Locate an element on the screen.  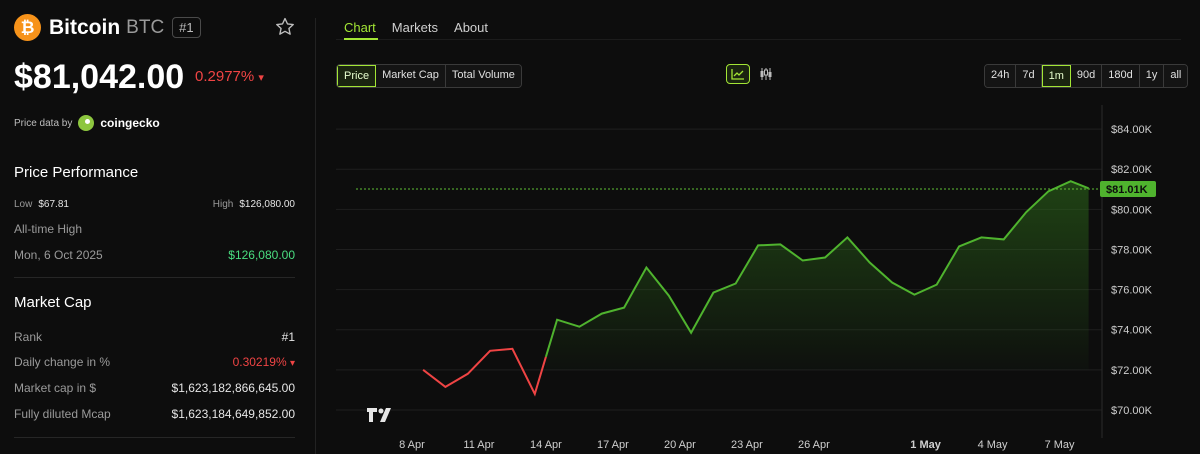
rank-label: Rank is located at coordinates (28, 337).